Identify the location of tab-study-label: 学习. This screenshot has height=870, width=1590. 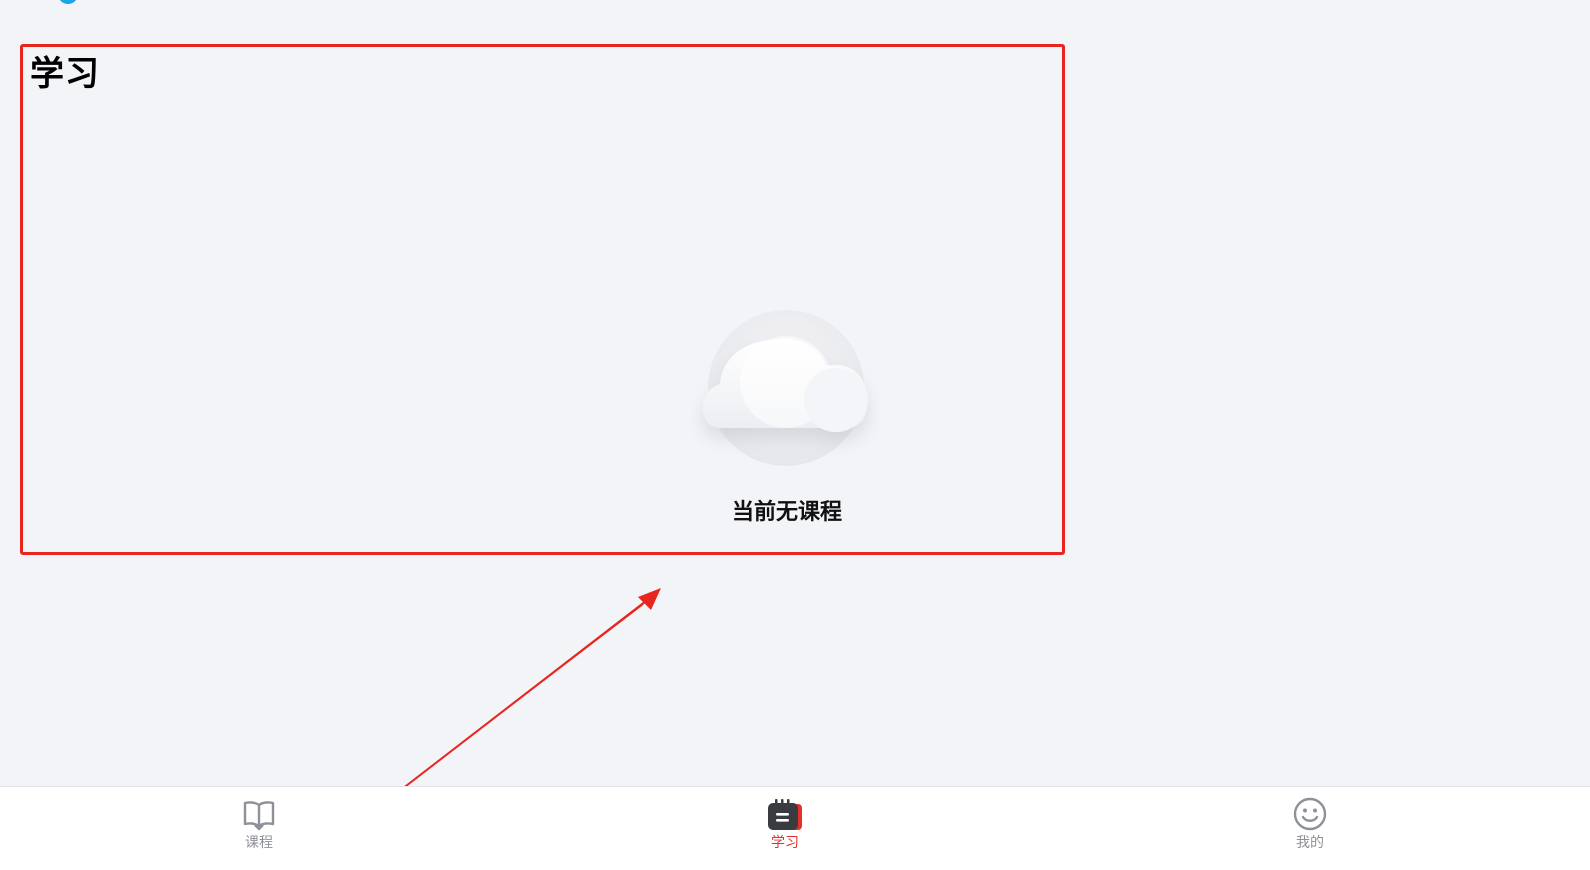
(785, 843).